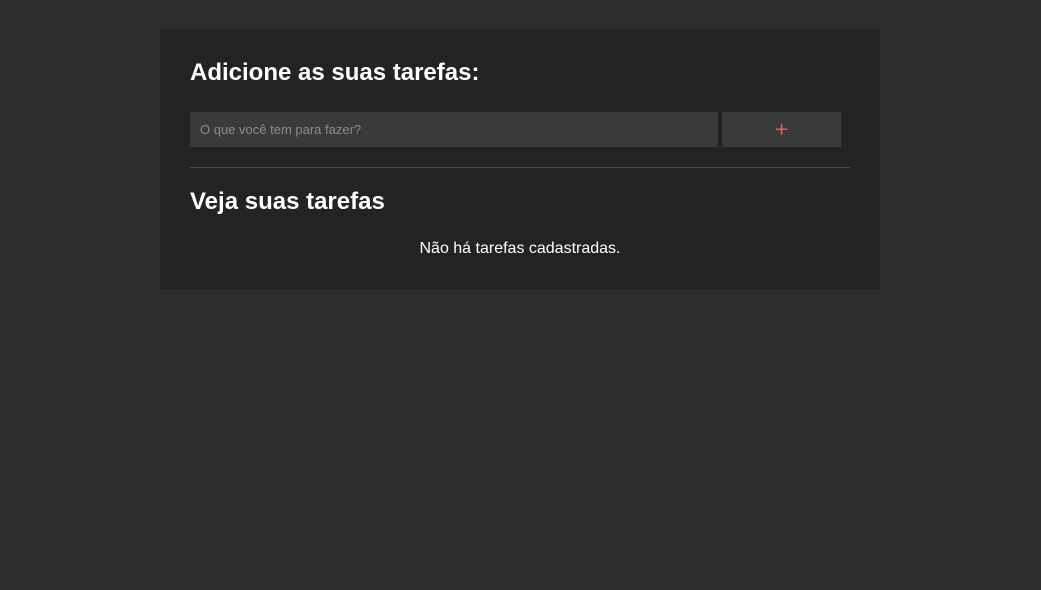  What do you see at coordinates (520, 248) in the screenshot?
I see `empty-tasks-message: Não há tarefas cadastradas.` at bounding box center [520, 248].